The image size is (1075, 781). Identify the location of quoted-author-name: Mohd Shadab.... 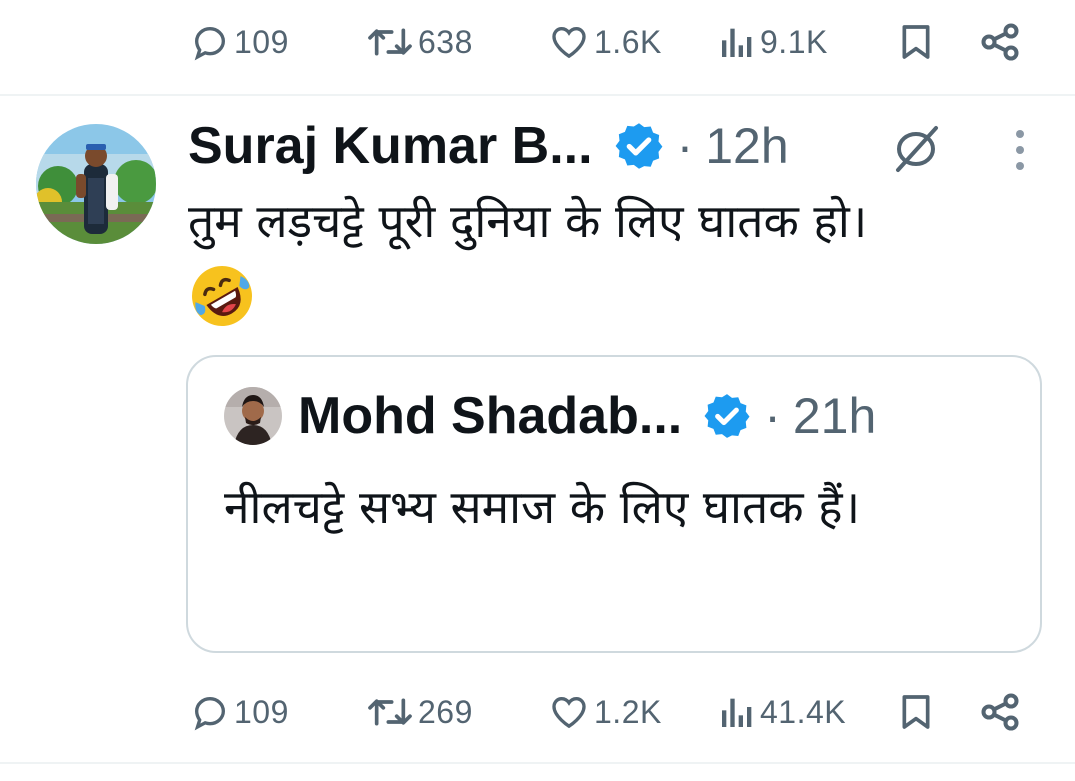
(490, 416).